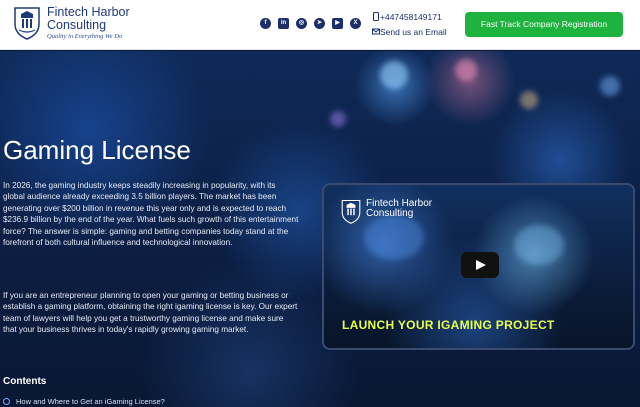  Describe the element at coordinates (310, 23) in the screenshot. I see `social-links: f in ◎ ➤ ▶ X` at that location.